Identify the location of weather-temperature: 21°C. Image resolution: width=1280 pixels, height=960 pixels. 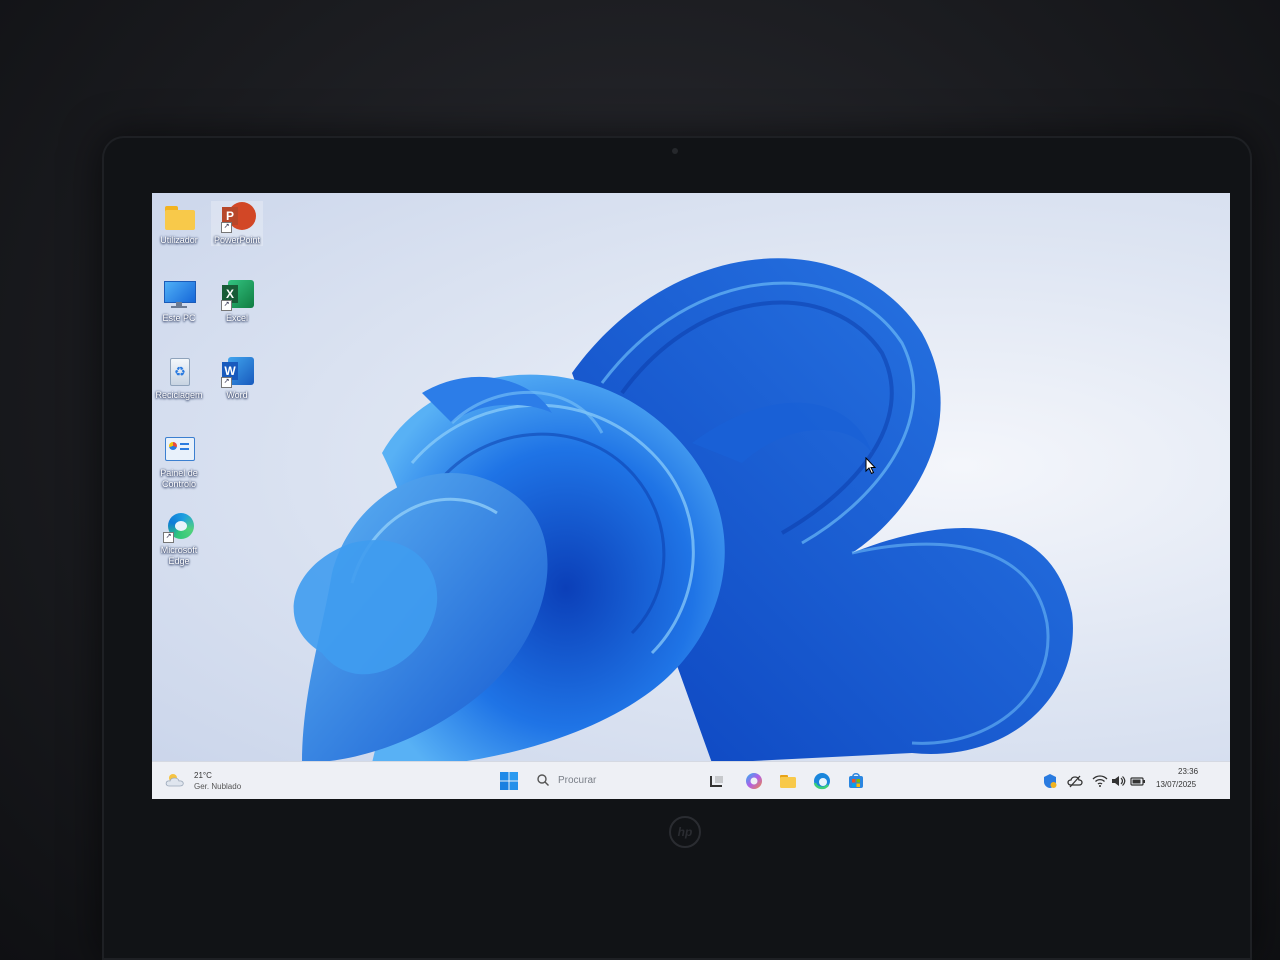
(203, 775).